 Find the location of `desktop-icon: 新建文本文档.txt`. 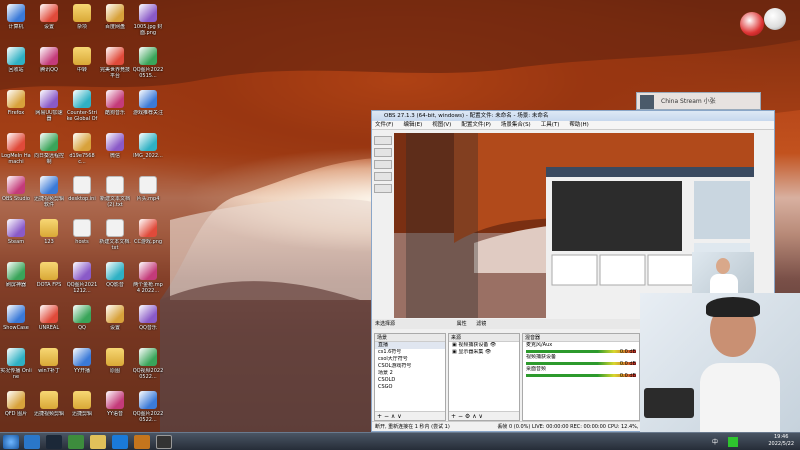

desktop-icon: 新建文本文档.txt is located at coordinates (115, 239).